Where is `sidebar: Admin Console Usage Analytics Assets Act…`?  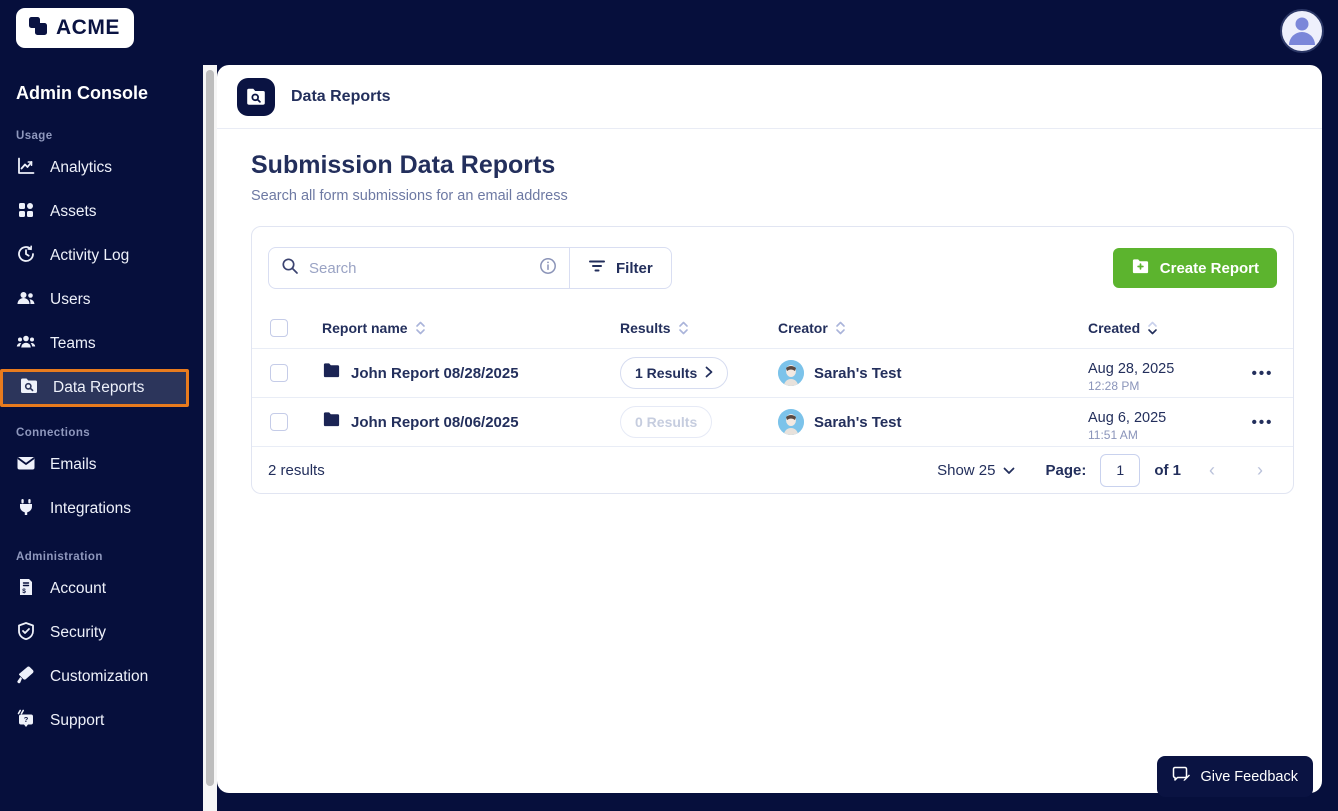 sidebar: Admin Console Usage Analytics Assets Act… is located at coordinates (101, 438).